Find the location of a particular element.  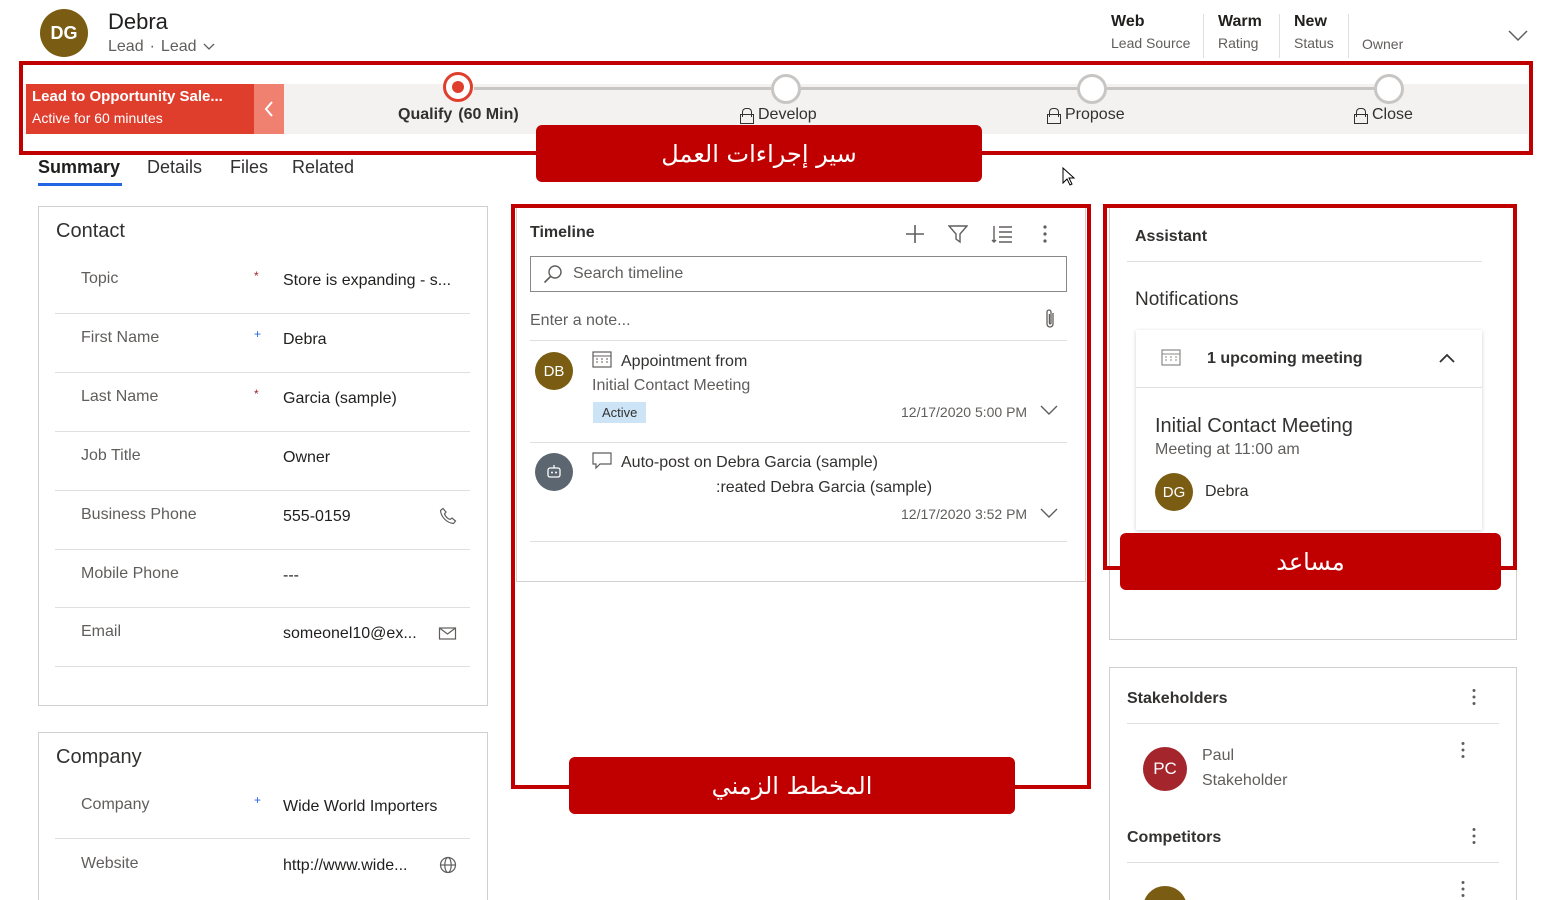

mobile-phone-field: --- is located at coordinates (291, 576).